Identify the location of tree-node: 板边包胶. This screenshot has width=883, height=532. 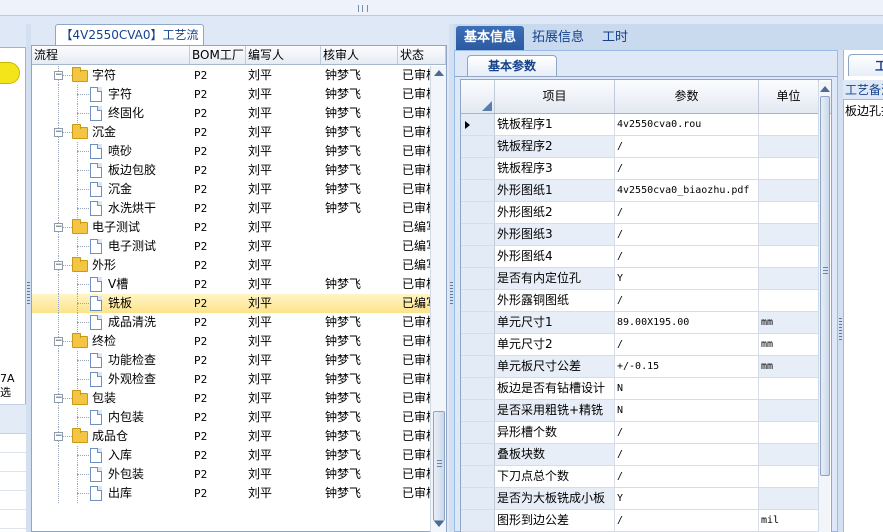
(111, 170).